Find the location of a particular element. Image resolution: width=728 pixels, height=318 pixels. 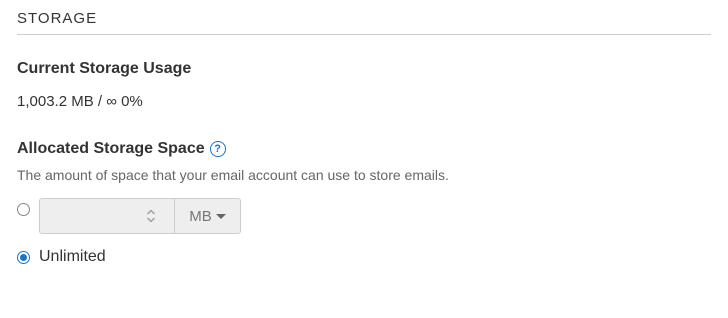

storage-unit-label: MB is located at coordinates (200, 216).